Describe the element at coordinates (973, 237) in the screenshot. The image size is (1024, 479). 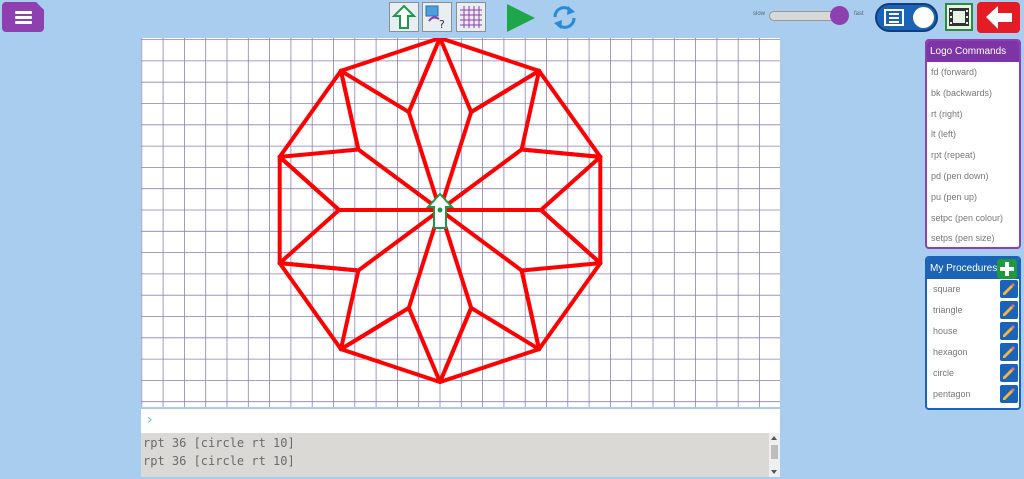
I see `command-item: setps (pen size)` at that location.